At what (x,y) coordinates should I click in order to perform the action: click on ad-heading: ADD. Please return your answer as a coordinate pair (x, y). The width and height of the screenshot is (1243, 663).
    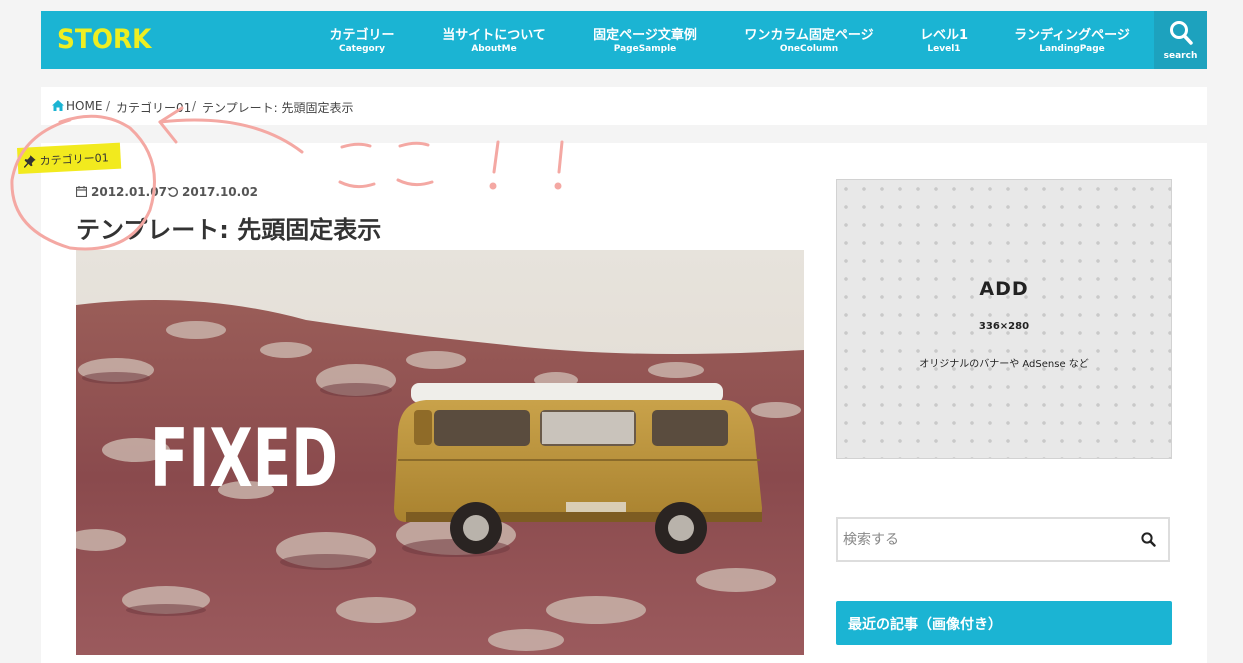
    Looking at the image, I should click on (1004, 289).